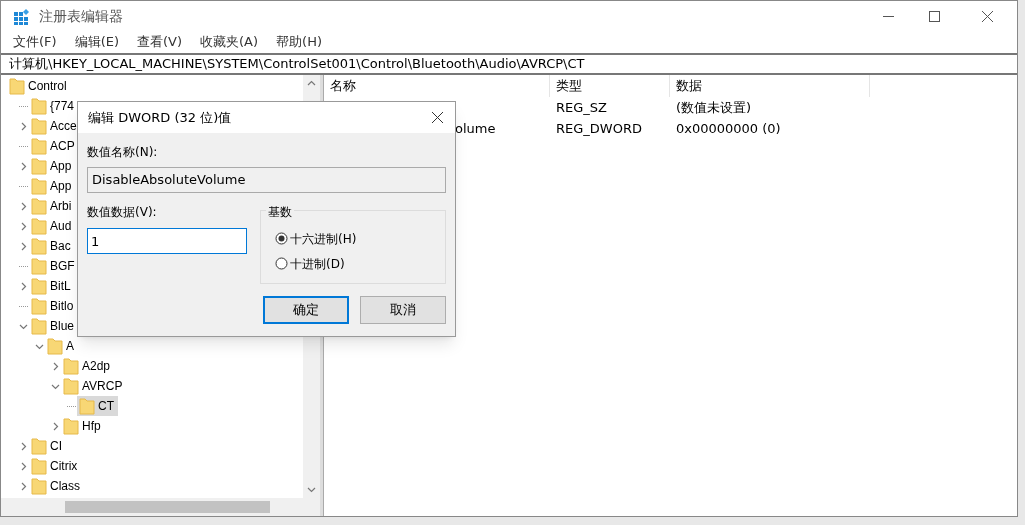 This screenshot has height=525, width=1025. What do you see at coordinates (311, 83) in the screenshot?
I see `chevron-up-icon` at bounding box center [311, 83].